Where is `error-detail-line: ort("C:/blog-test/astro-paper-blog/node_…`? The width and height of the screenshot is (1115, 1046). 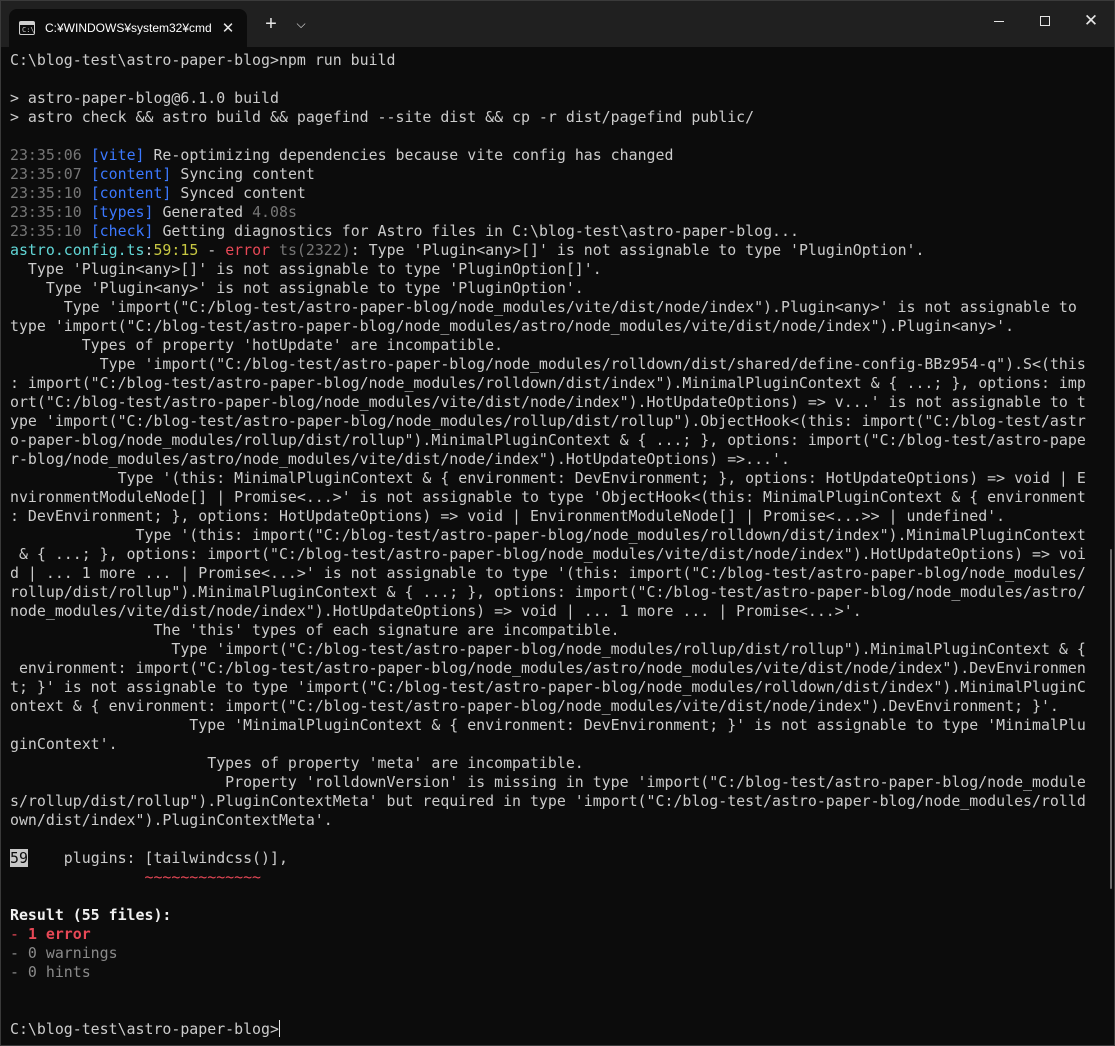 error-detail-line: ort("C:/blog-test/astro-paper-blog/node_… is located at coordinates (548, 402).